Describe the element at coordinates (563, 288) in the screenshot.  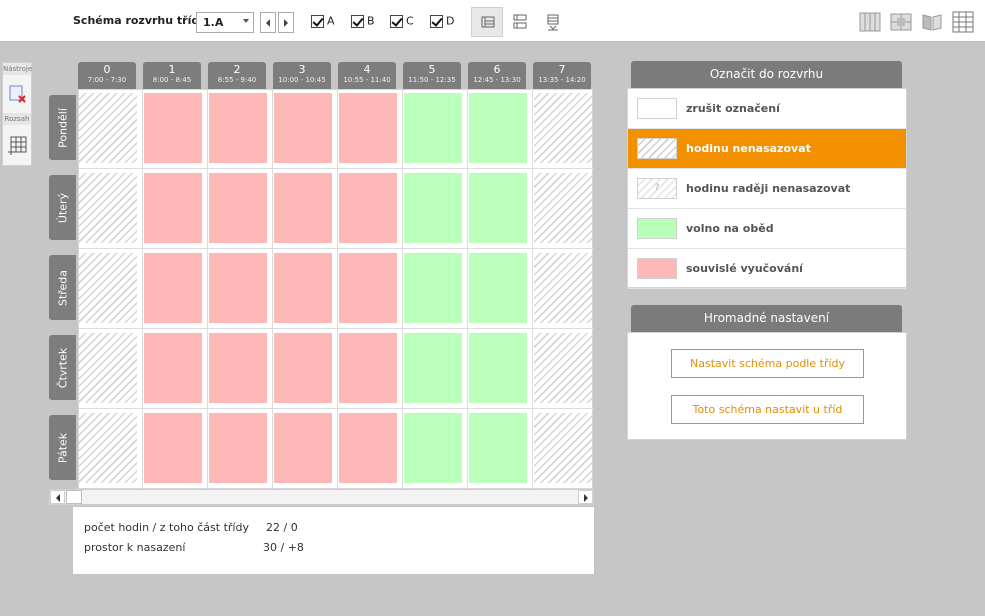
I see `schedule-cell-Středa-7` at that location.